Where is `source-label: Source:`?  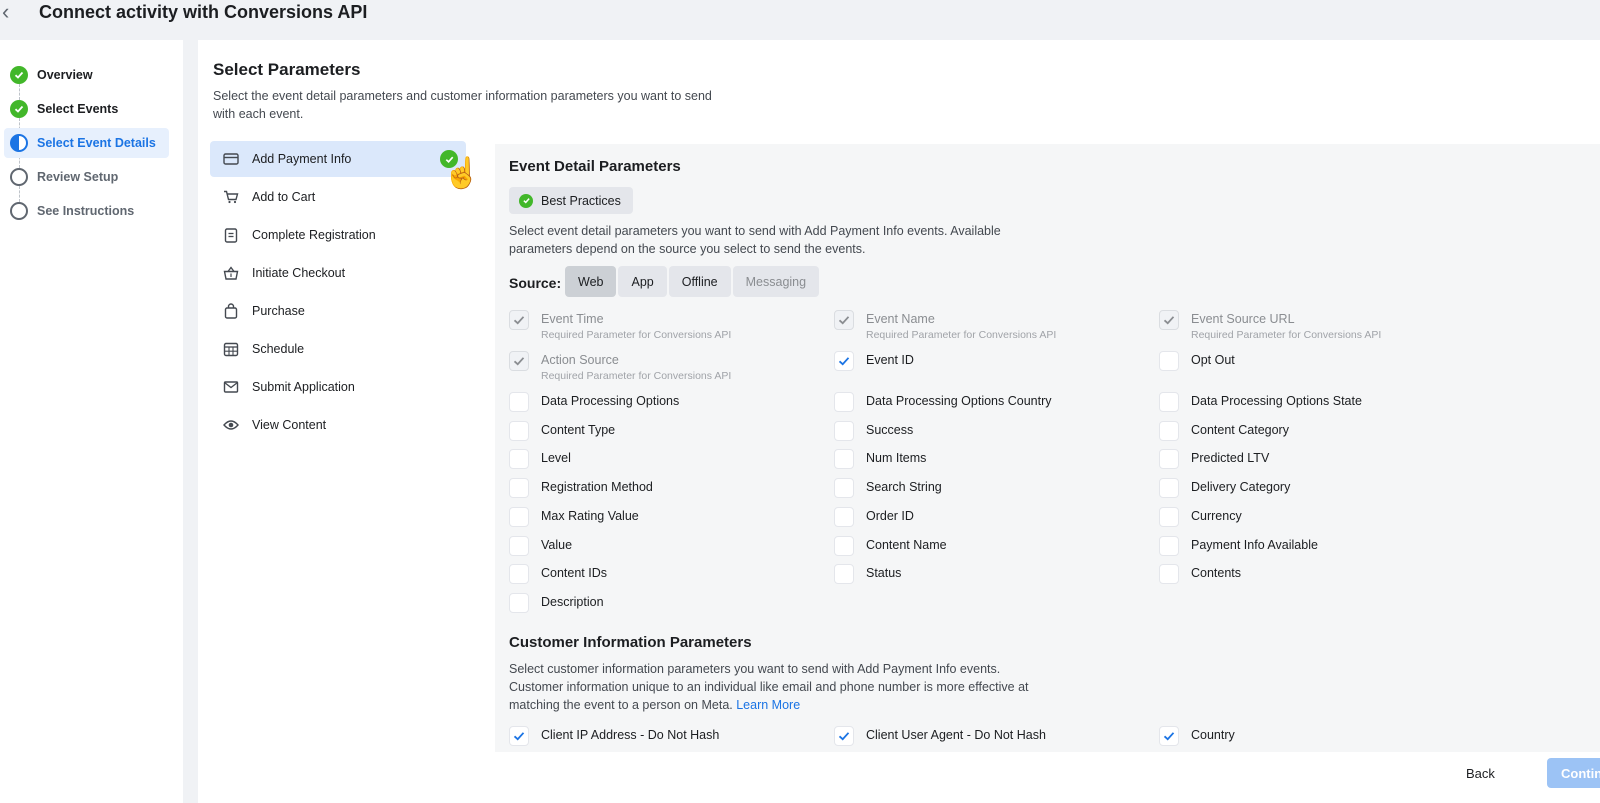
source-label: Source: is located at coordinates (535, 283).